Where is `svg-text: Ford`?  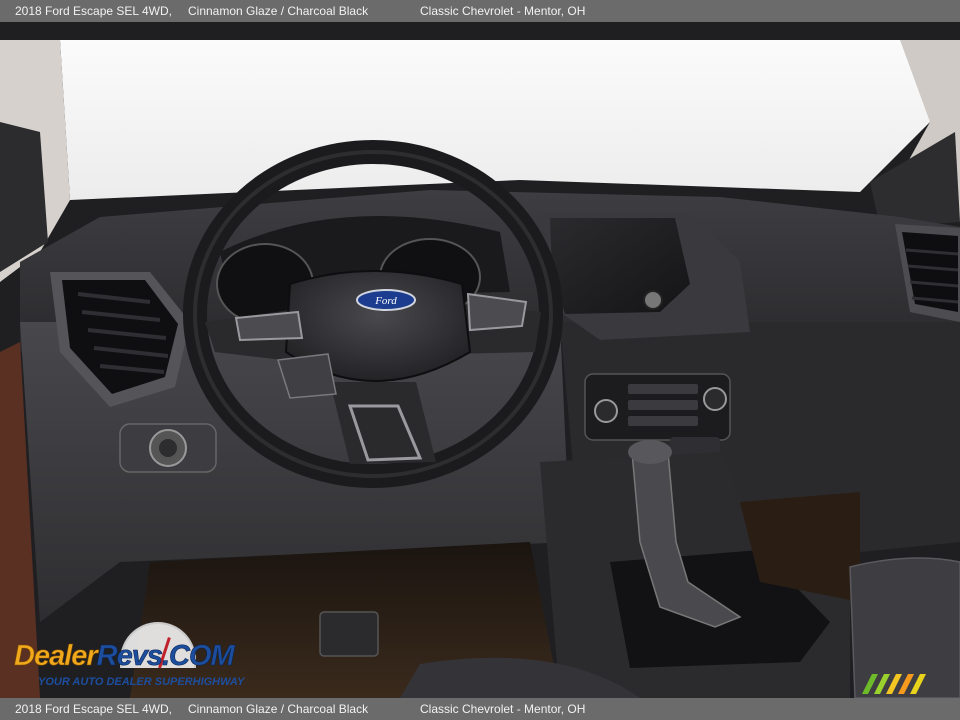 svg-text: Ford is located at coordinates (385, 301).